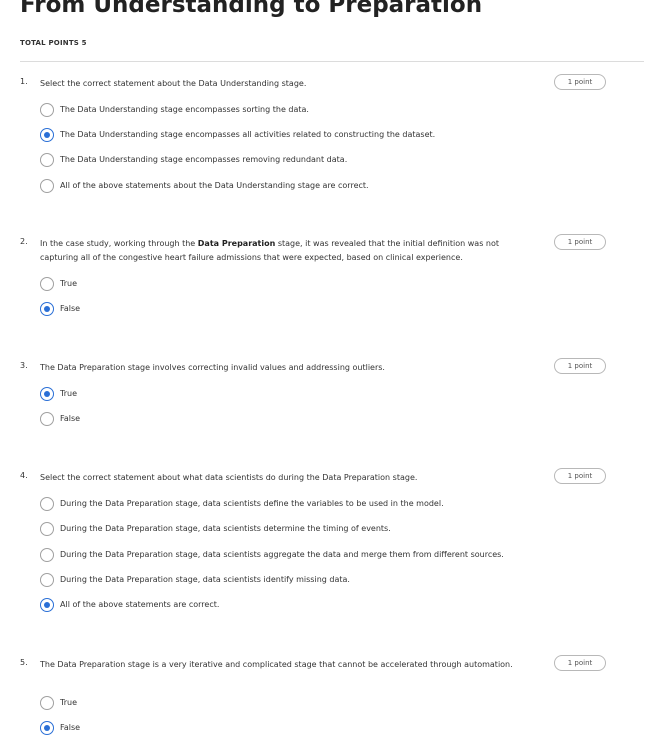 Image resolution: width=662 pixels, height=745 pixels. Describe the element at coordinates (24, 81) in the screenshot. I see `question-number: 1.` at that location.